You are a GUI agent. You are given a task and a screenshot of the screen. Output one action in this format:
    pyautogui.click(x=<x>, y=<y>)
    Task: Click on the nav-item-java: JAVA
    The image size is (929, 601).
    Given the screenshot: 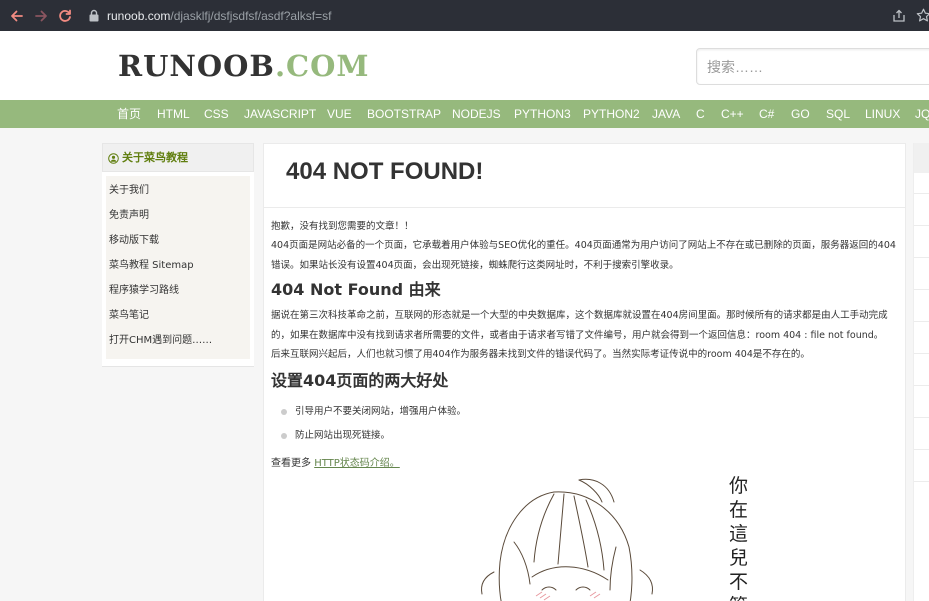 What is the action you would take?
    pyautogui.click(x=666, y=114)
    